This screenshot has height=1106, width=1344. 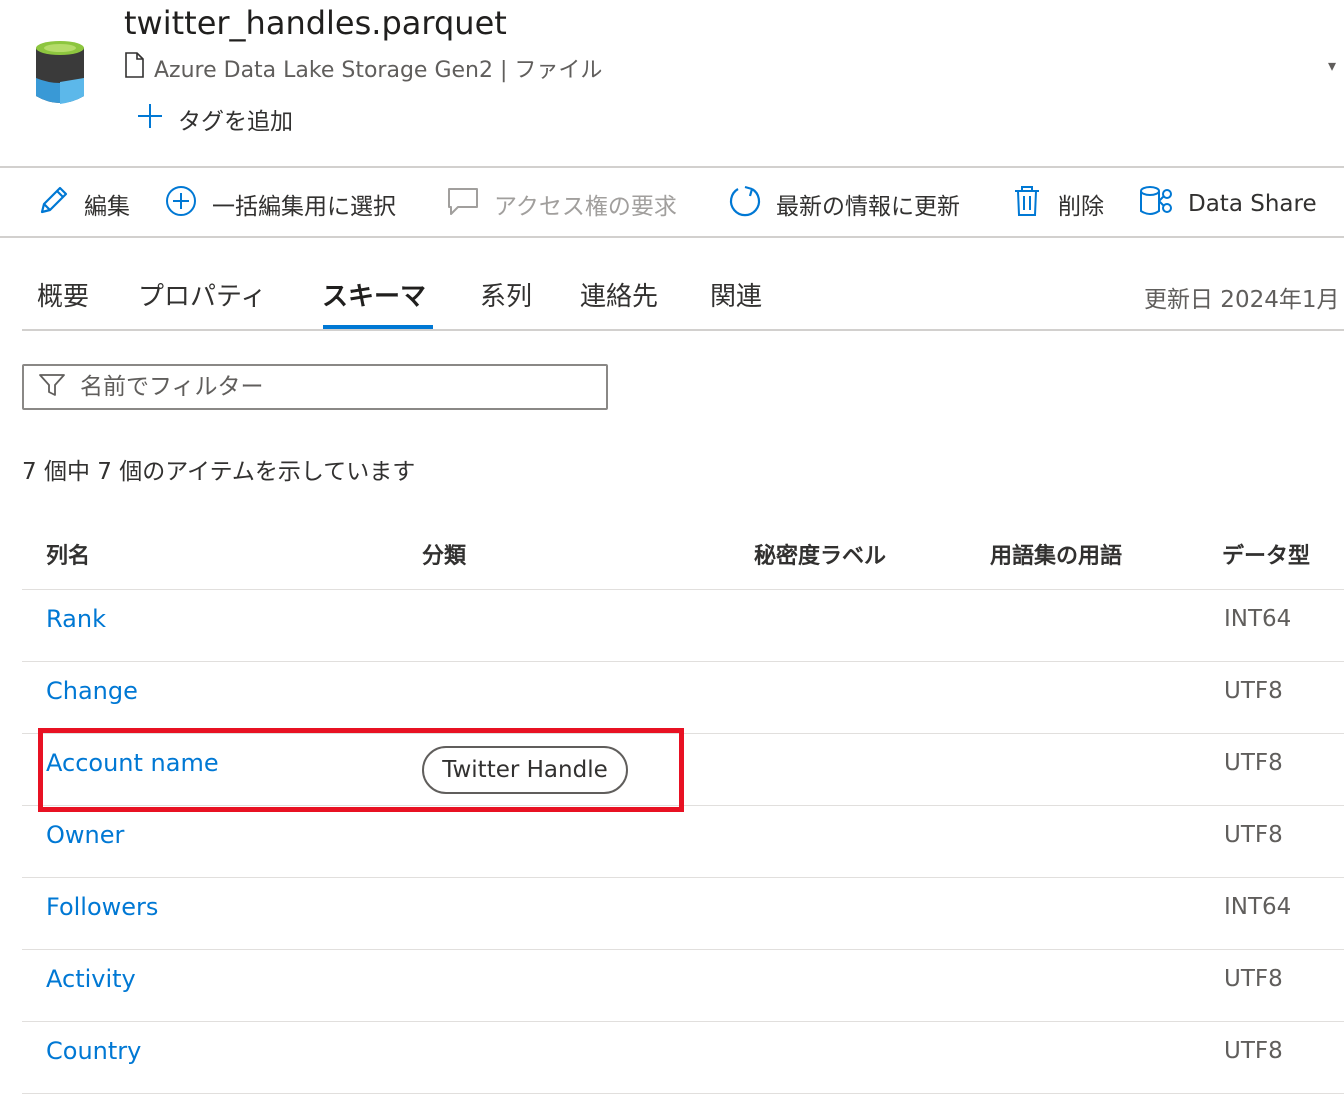 What do you see at coordinates (219, 472) in the screenshot?
I see `item-count-text: 7 個中 7 個のアイテムを示しています` at bounding box center [219, 472].